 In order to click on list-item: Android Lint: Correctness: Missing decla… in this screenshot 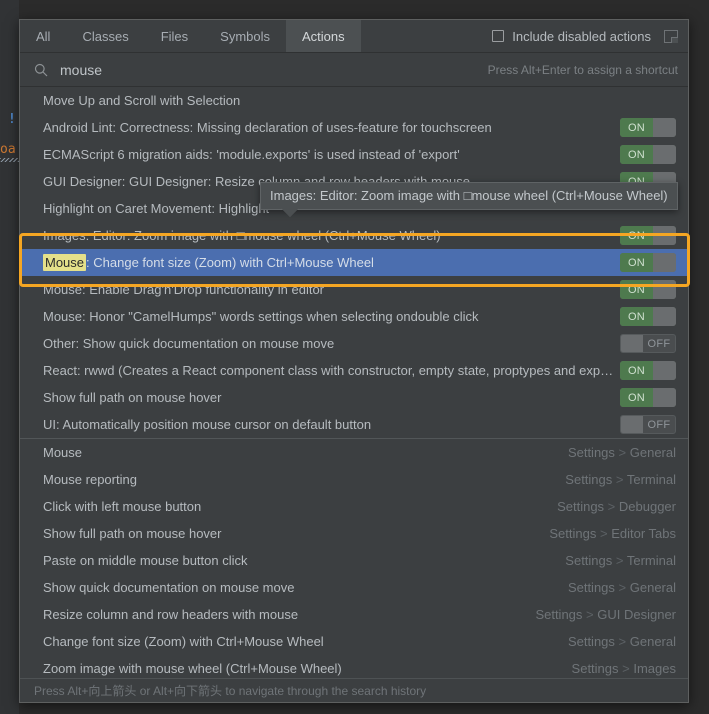, I will do `click(354, 127)`.